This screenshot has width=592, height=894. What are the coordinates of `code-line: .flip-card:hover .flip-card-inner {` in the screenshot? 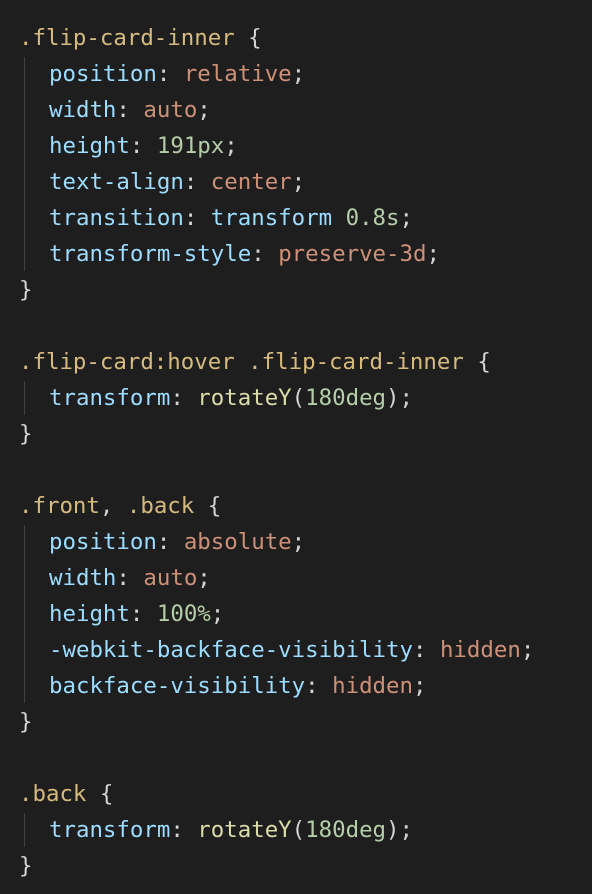 It's located at (255, 362).